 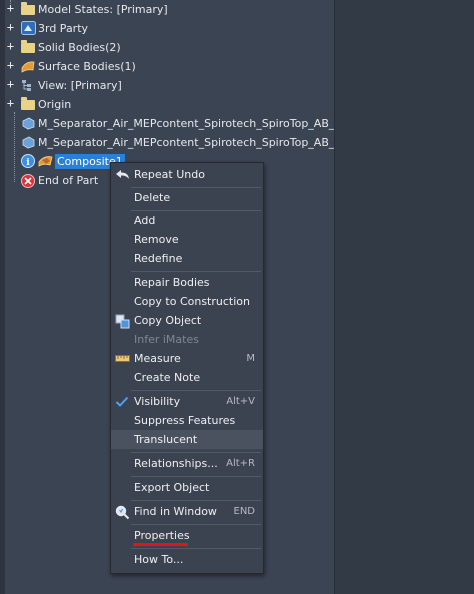 I want to click on menu-item-label: Repair Bodies, so click(x=172, y=282).